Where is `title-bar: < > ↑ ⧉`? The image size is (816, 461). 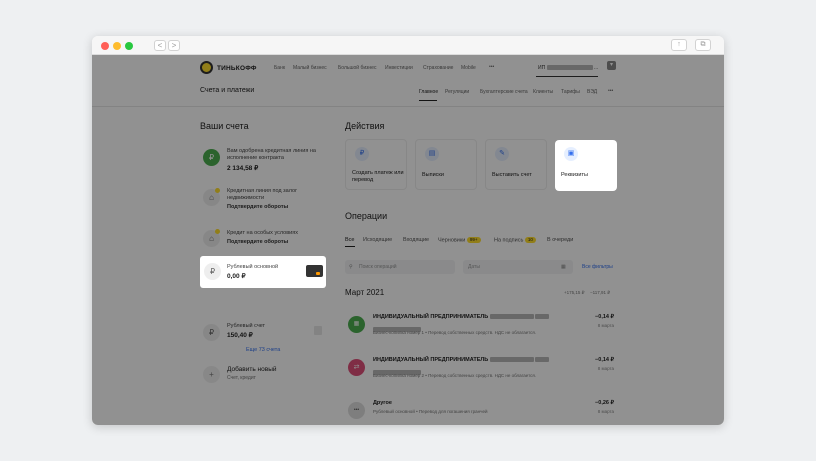 title-bar: < > ↑ ⧉ is located at coordinates (408, 45).